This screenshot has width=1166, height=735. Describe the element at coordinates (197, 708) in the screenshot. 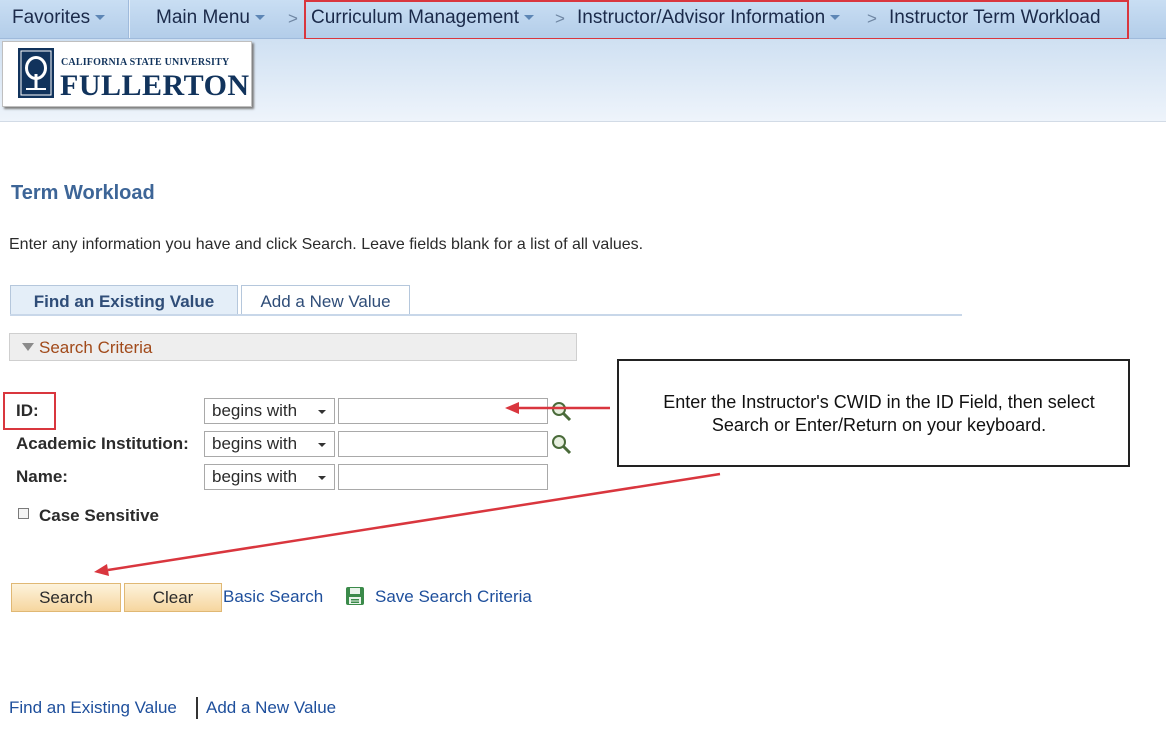

I see `footer-divider` at that location.